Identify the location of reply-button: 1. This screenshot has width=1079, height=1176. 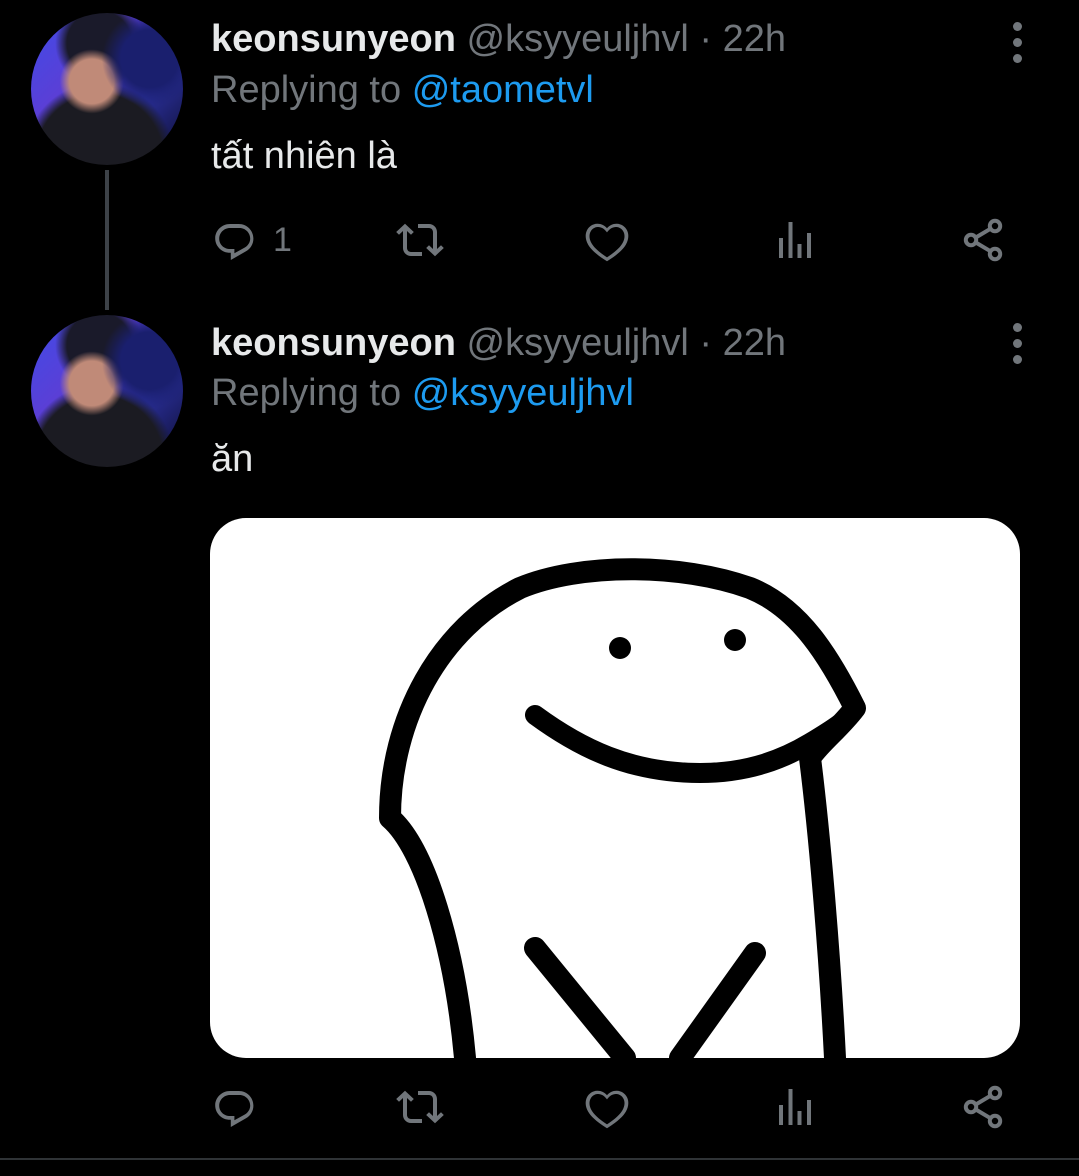
(251, 240).